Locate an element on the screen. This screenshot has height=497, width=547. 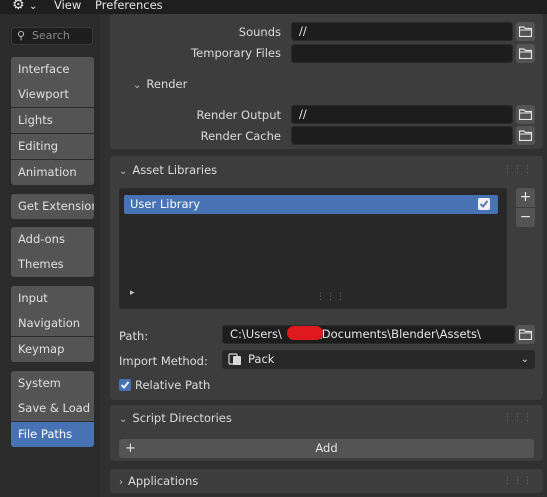
temporary-files-label: Temporary Files is located at coordinates (236, 53).